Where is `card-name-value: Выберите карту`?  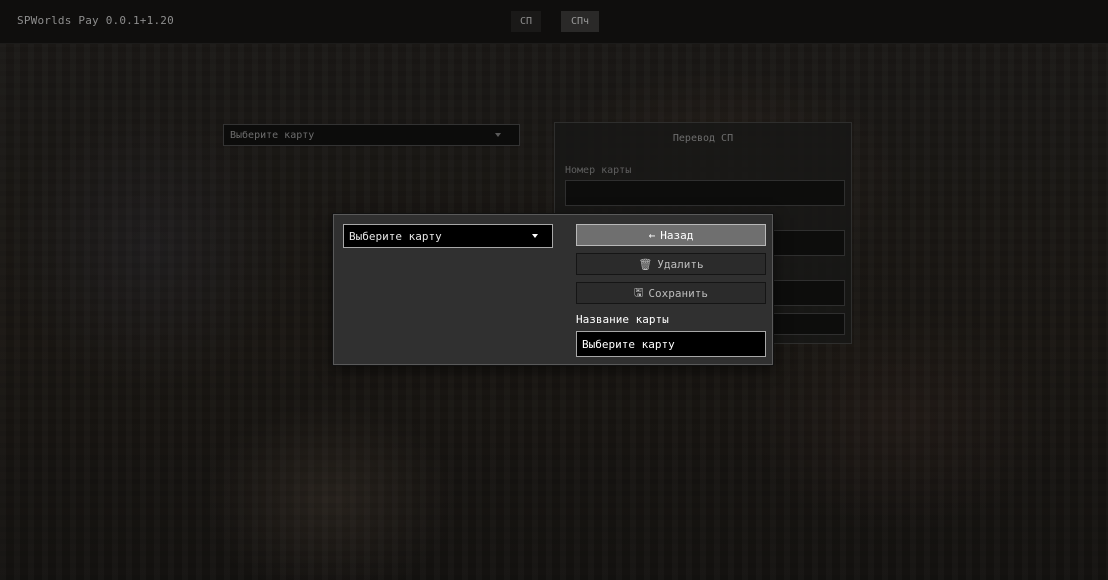
card-name-value: Выберите карту is located at coordinates (628, 344).